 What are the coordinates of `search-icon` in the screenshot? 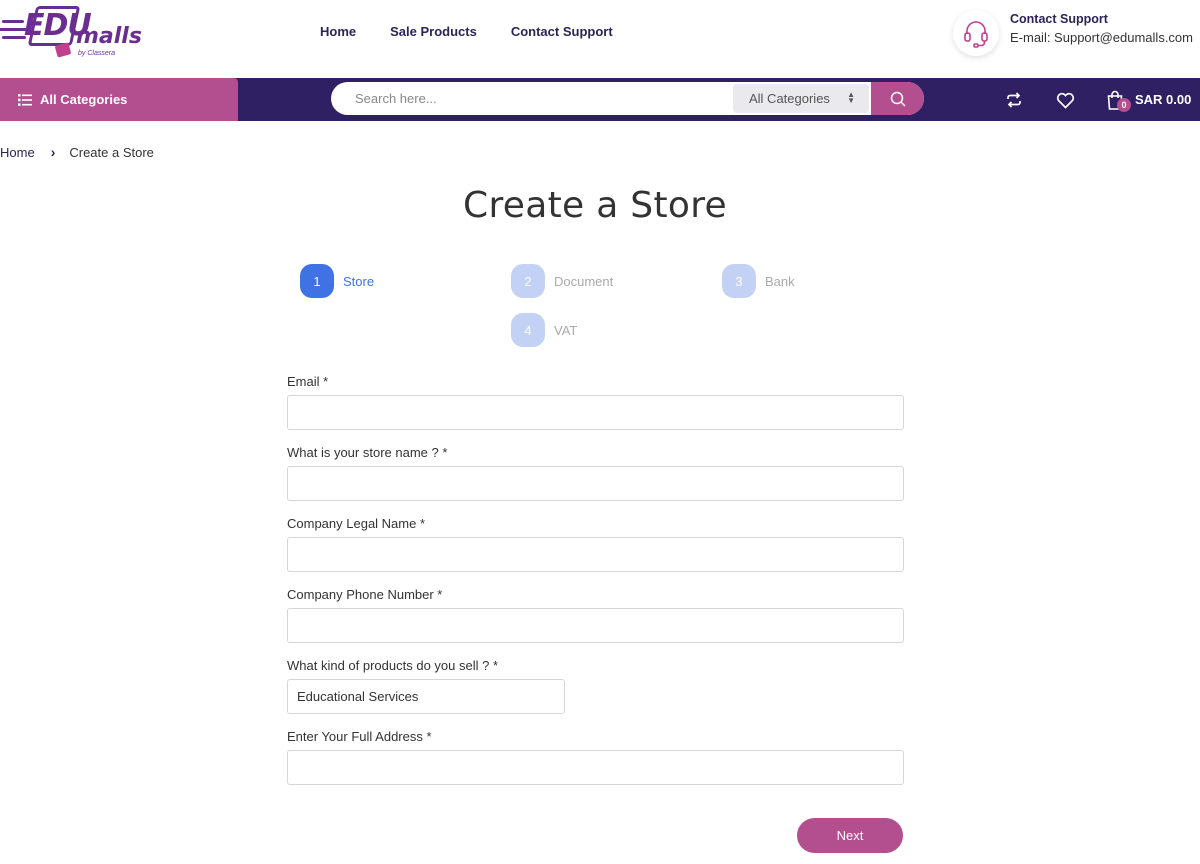 It's located at (898, 99).